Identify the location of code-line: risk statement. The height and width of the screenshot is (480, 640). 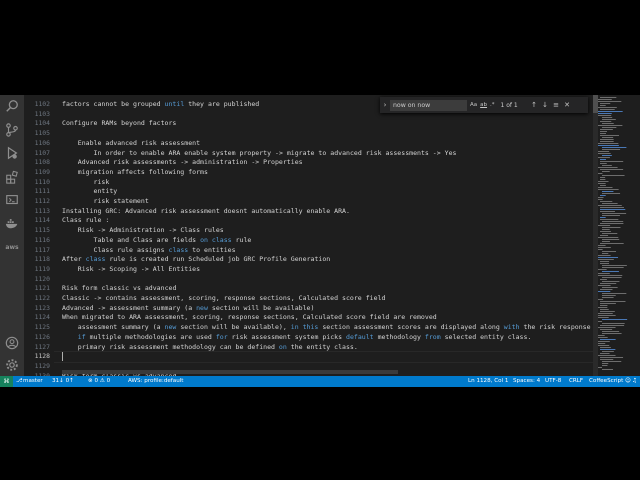
(105, 202).